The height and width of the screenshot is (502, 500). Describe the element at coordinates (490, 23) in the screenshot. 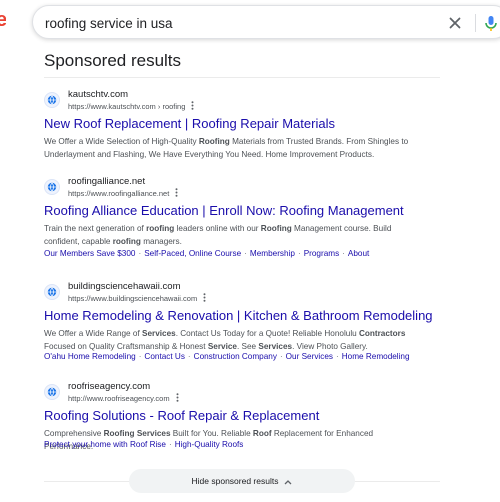

I see `microphone-icon` at that location.